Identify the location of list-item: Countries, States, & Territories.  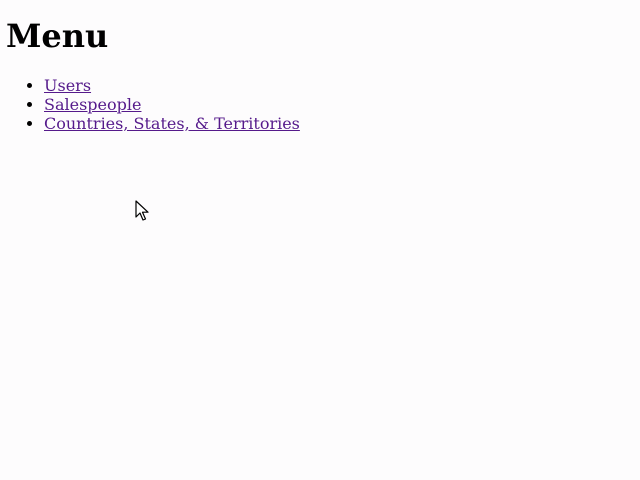
(172, 123).